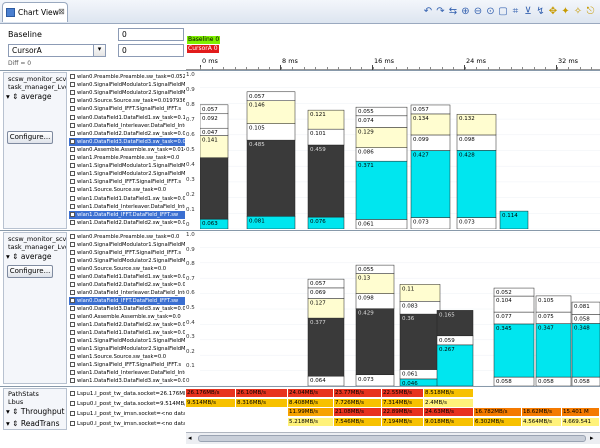 Image resolution: width=600 pixels, height=448 pixels. What do you see at coordinates (566, 11) in the screenshot?
I see `toolbar-icon-11: ✦` at bounding box center [566, 11].